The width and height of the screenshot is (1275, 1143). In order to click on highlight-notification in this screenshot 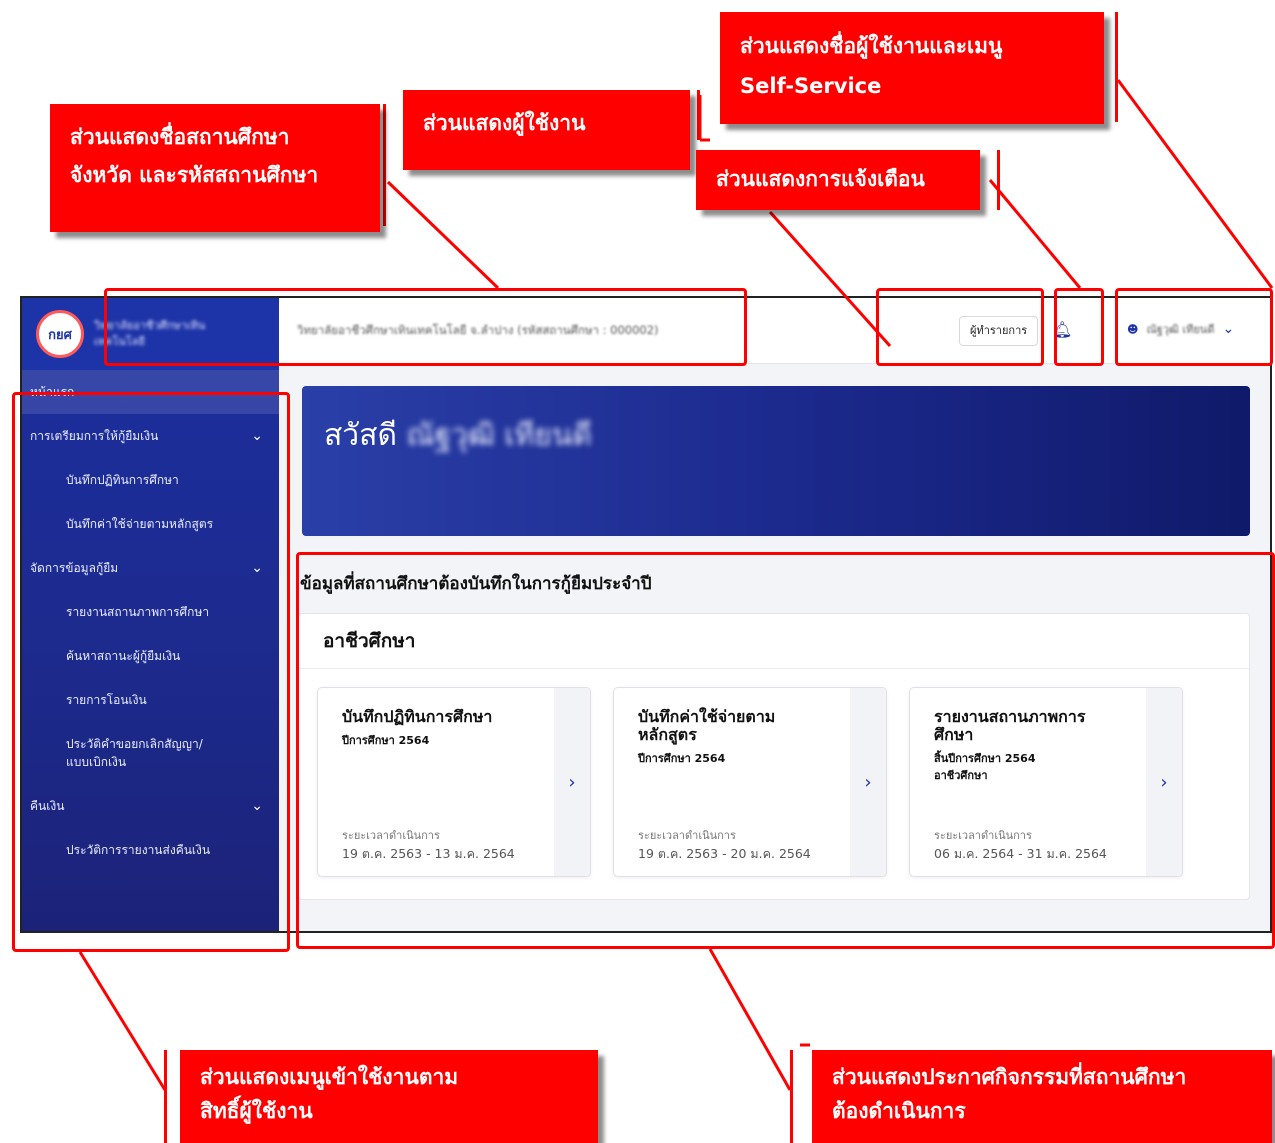, I will do `click(1079, 327)`.